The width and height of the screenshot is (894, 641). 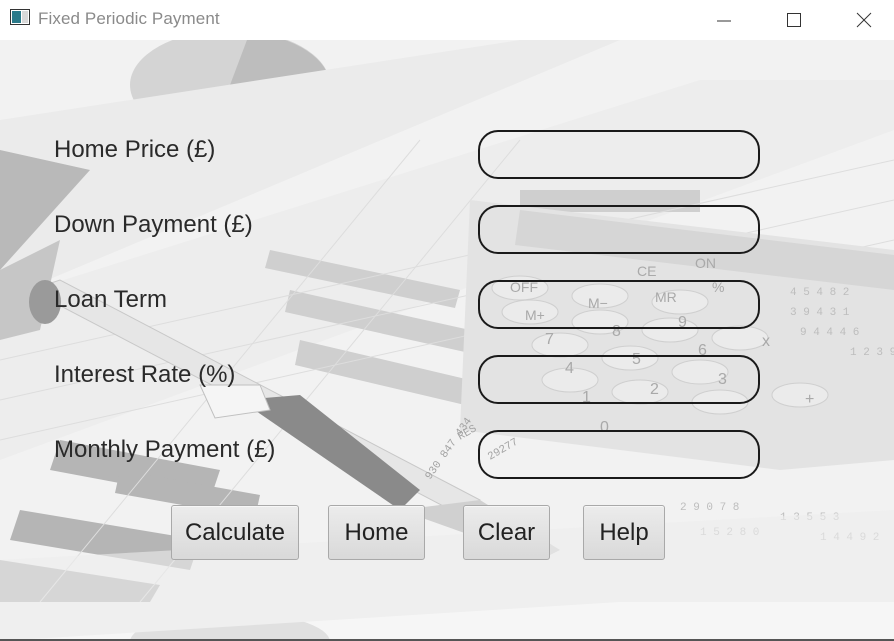 I want to click on window-title: Fixed Periodic Payment, so click(x=129, y=18).